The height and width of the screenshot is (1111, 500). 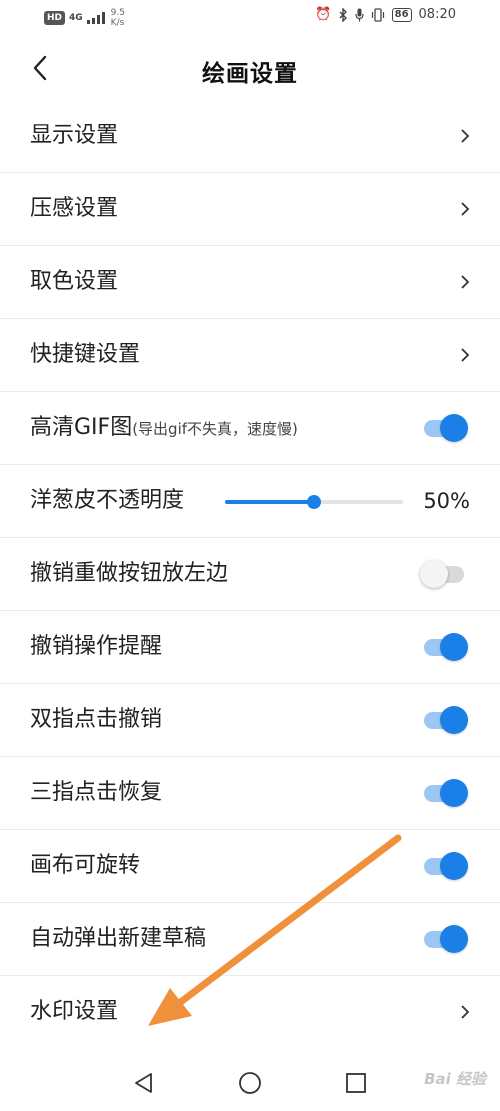 I want to click on page-title: 绘画设置, so click(x=250, y=74).